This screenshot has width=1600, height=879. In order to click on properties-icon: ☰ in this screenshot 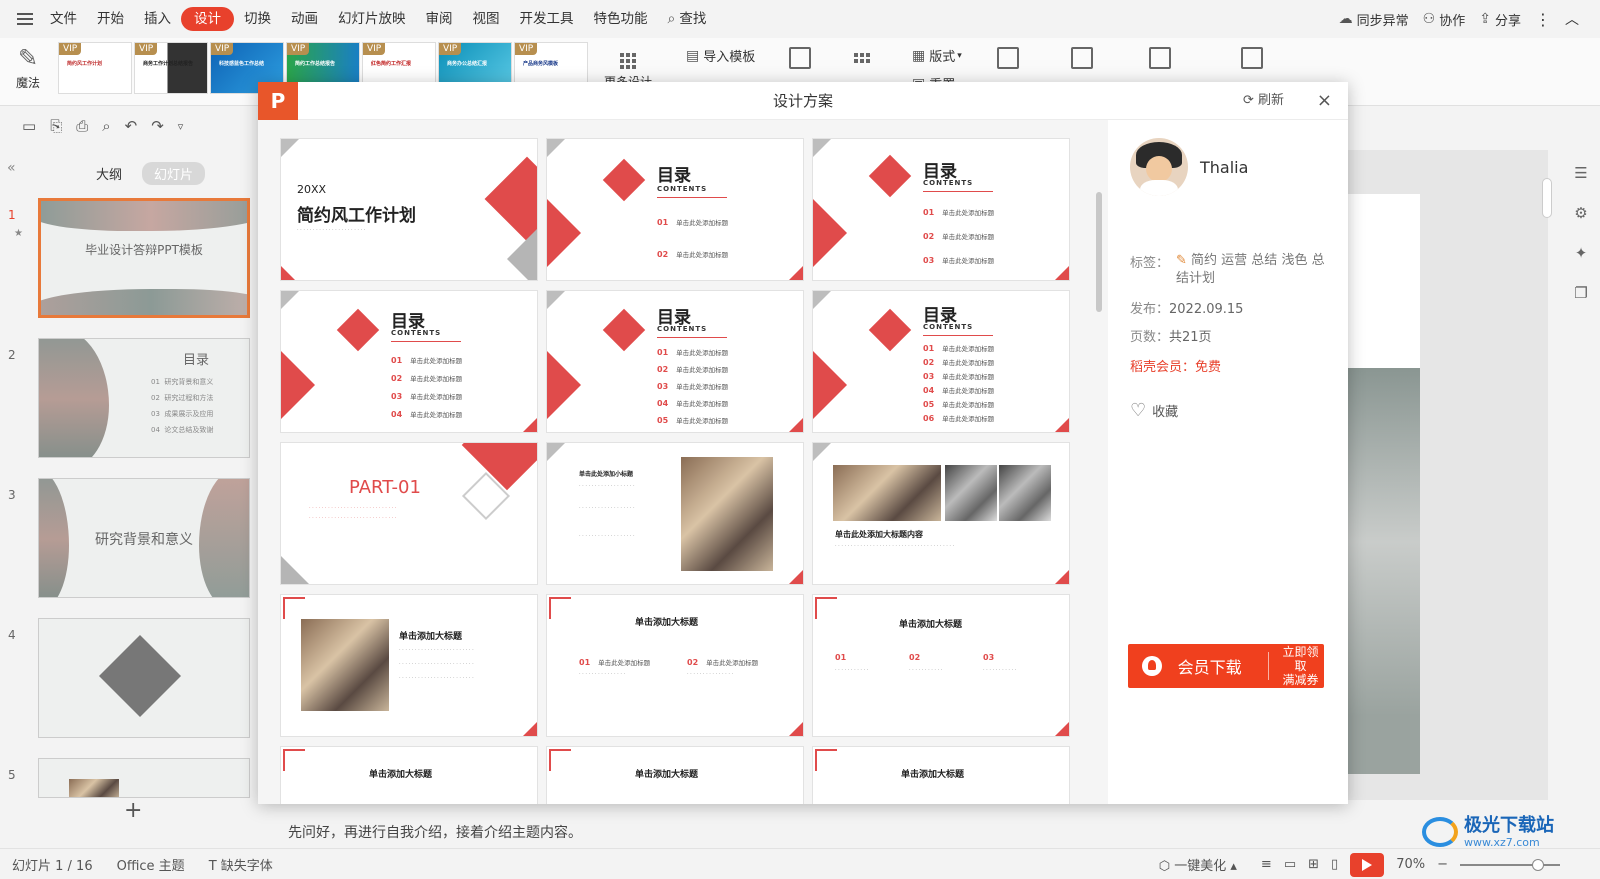, I will do `click(1581, 174)`.